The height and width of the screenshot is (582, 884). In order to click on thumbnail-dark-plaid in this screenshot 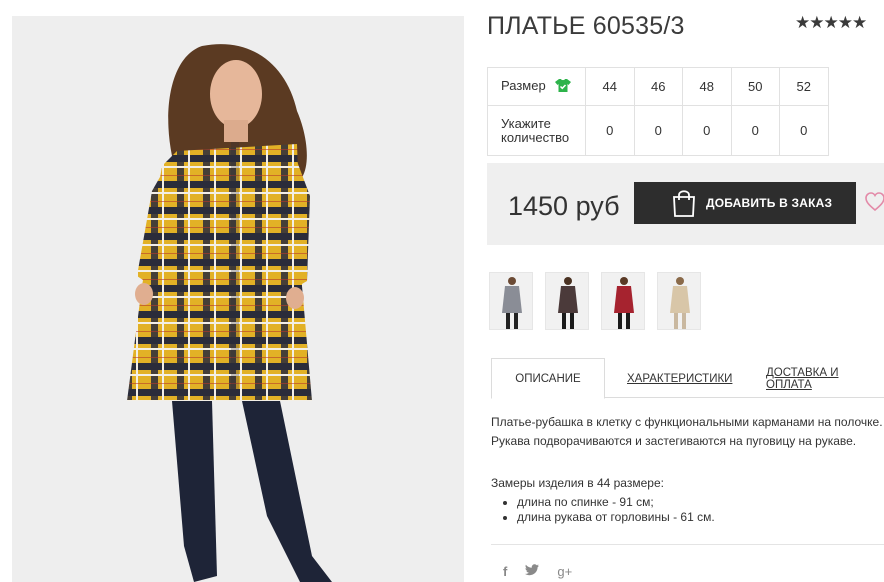, I will do `click(567, 301)`.